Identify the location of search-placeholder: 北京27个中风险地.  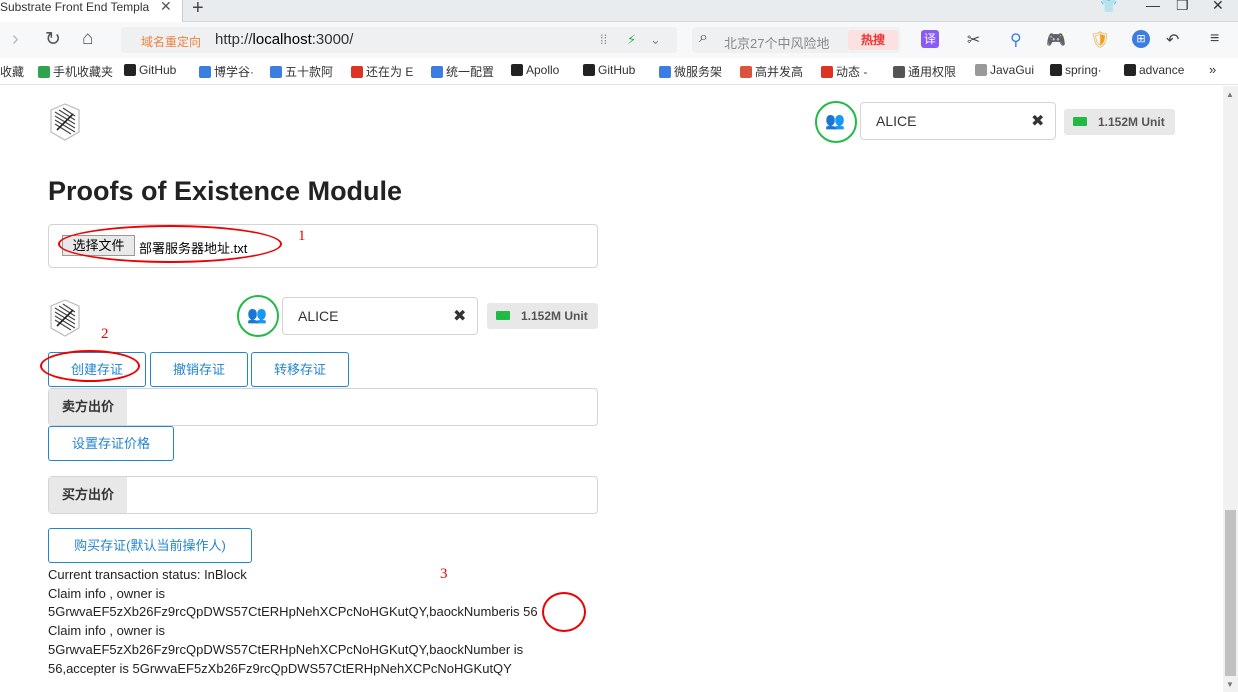
(777, 43).